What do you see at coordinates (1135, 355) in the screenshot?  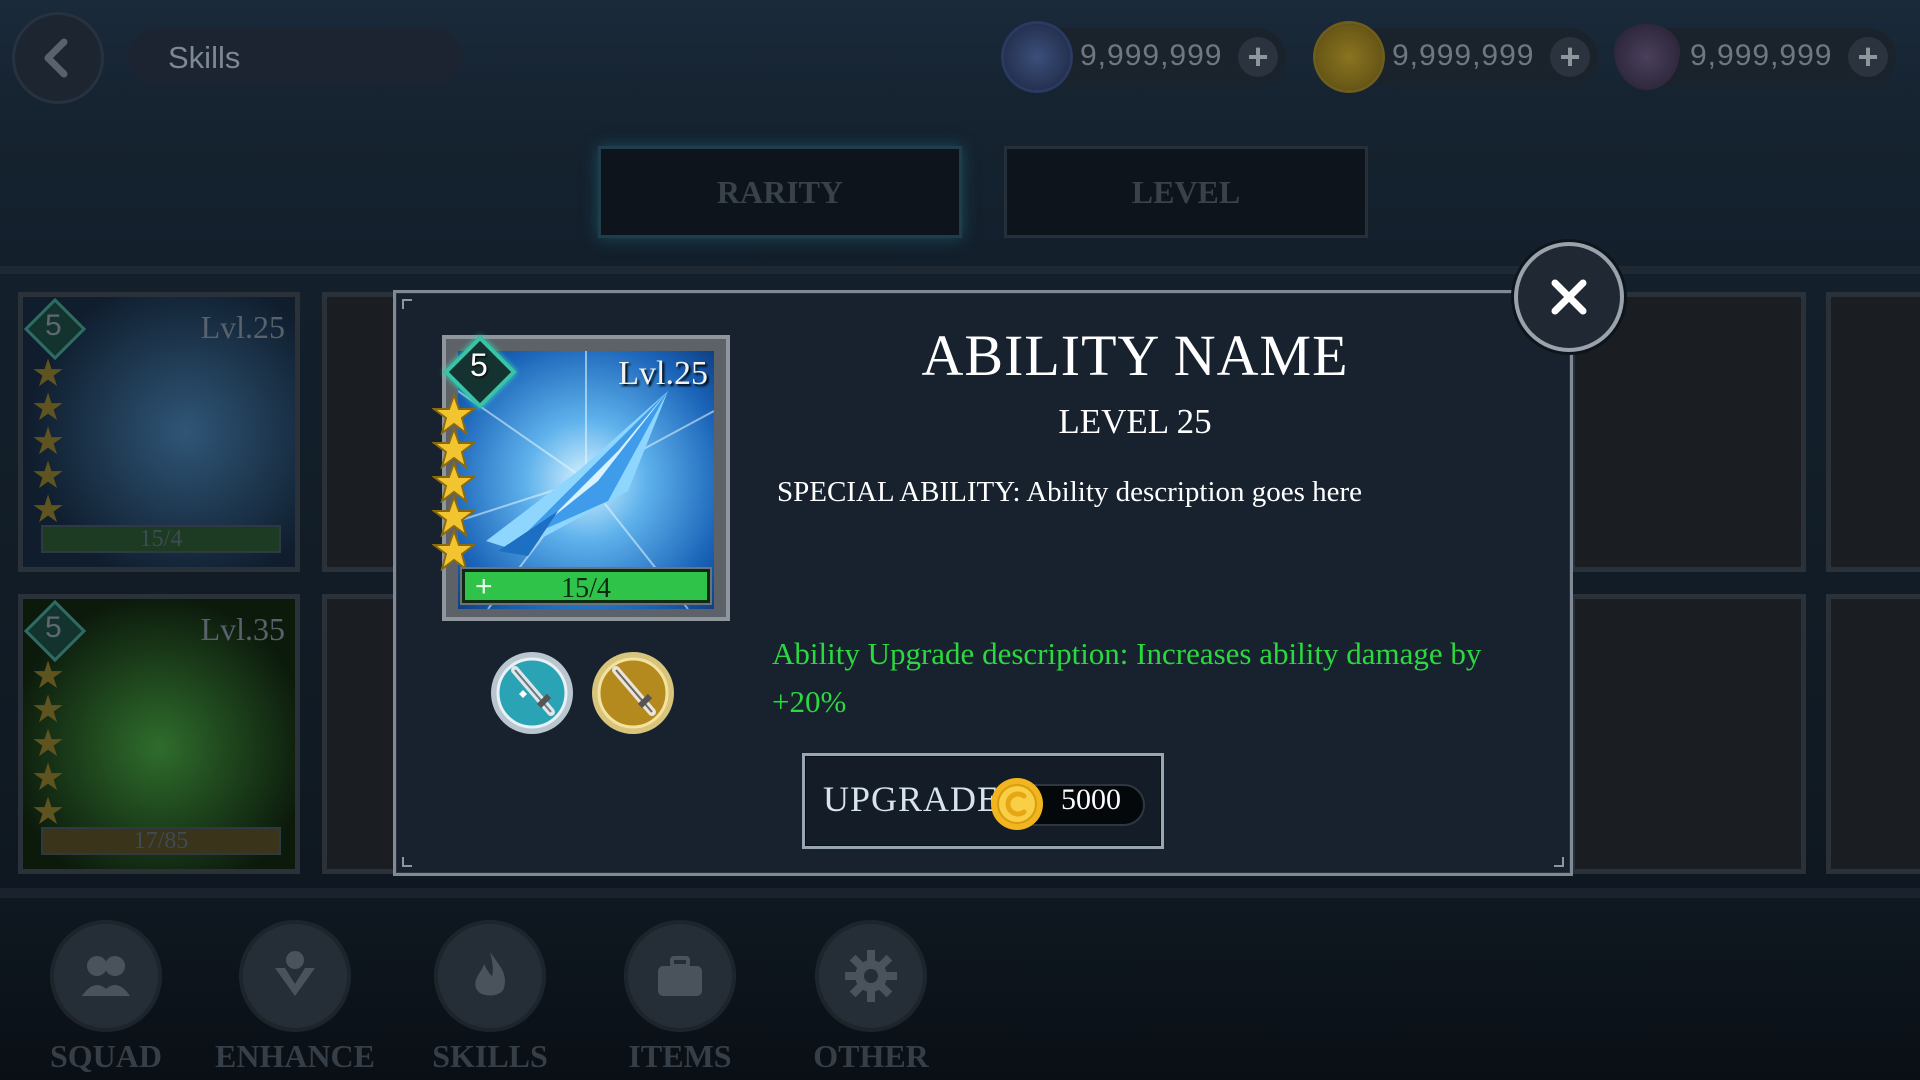 I see `ability-name: ABILITY NAME` at bounding box center [1135, 355].